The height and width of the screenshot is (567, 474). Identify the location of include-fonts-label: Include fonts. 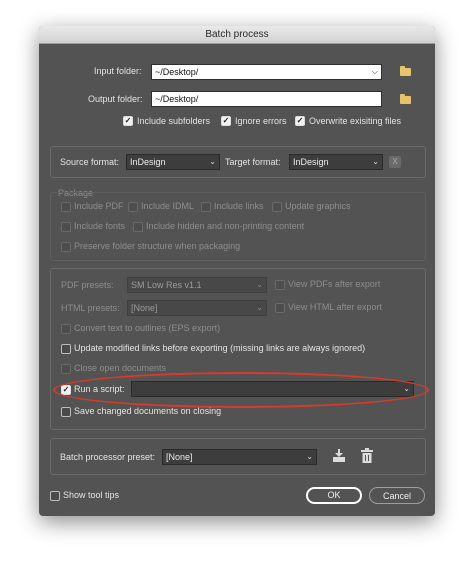
(100, 226).